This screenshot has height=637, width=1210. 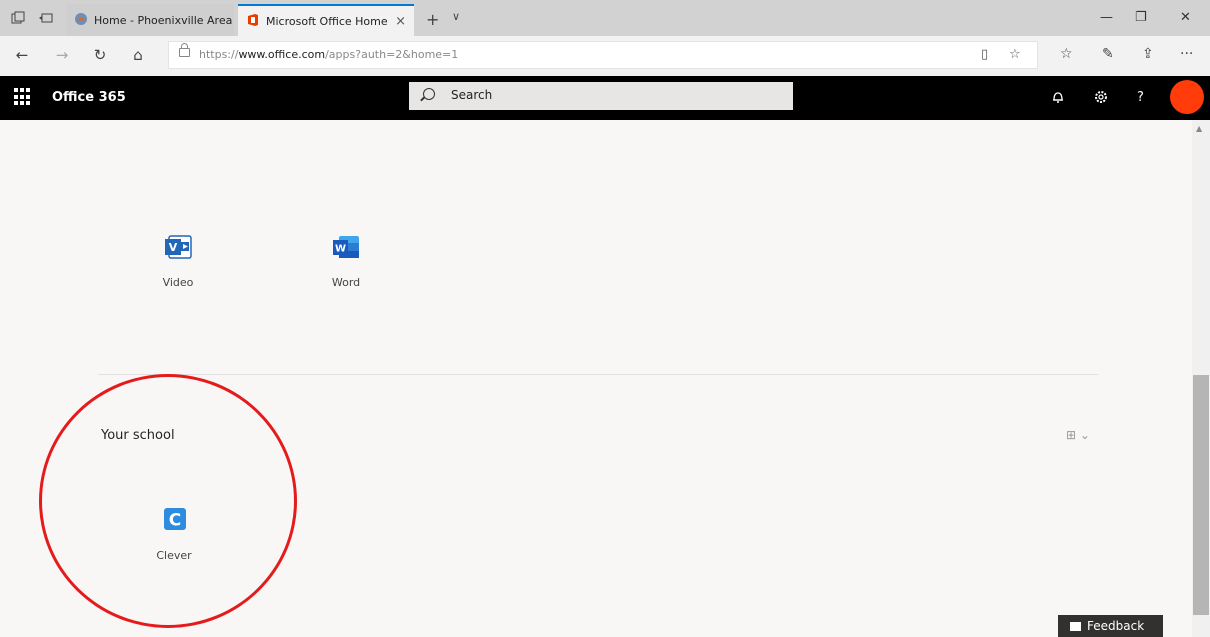 I want to click on app-launcher-icon, so click(x=23, y=97).